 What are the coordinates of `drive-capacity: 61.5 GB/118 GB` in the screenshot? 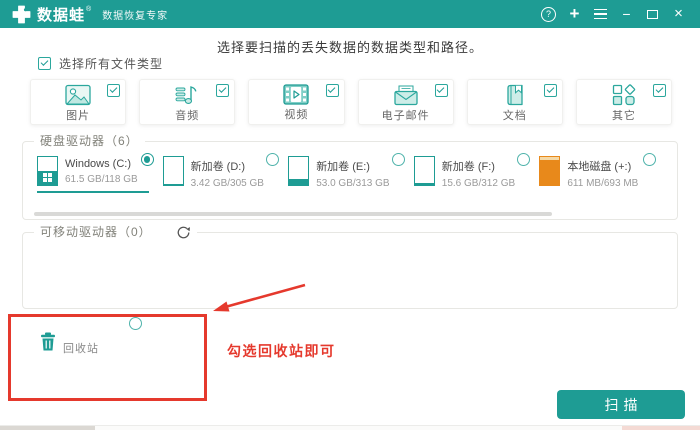 It's located at (101, 179).